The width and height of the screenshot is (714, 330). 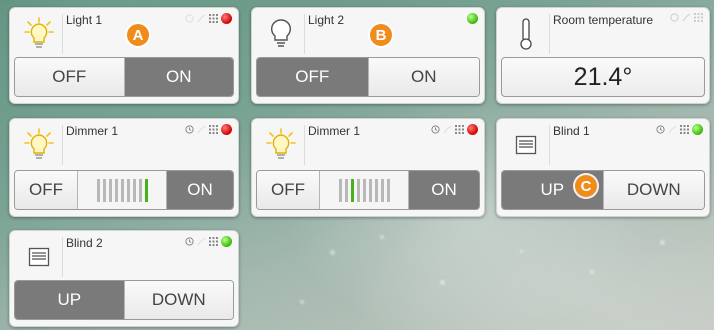 What do you see at coordinates (603, 167) in the screenshot?
I see `card-blind-1: Blind 1 UP DOWN` at bounding box center [603, 167].